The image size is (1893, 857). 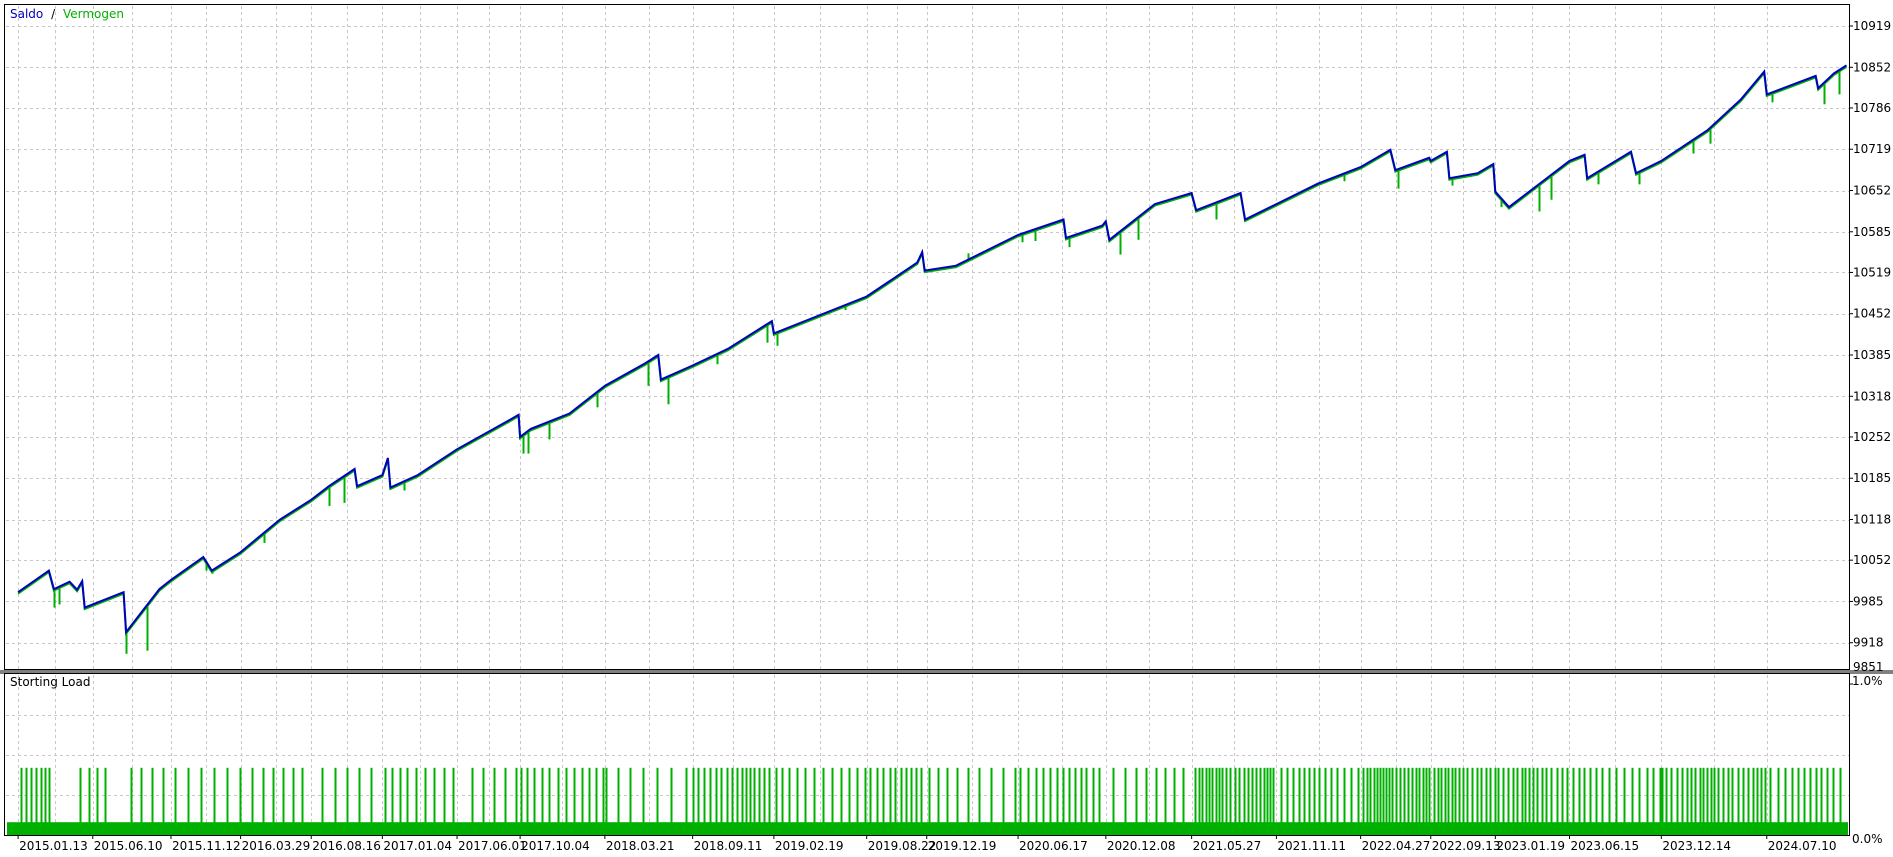 I want to click on legend-equity-label: Vermogen, so click(x=93, y=14).